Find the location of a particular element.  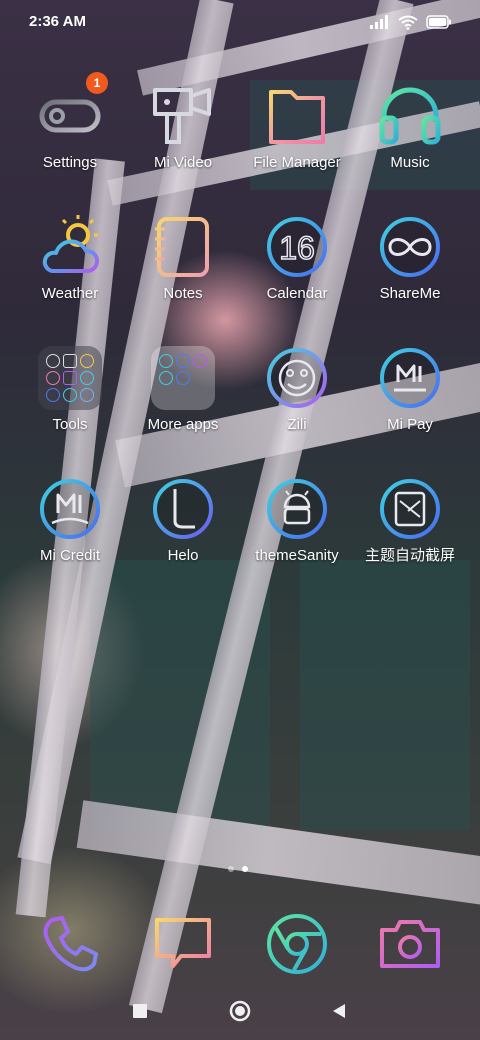

weather-icon is located at coordinates (70, 244).